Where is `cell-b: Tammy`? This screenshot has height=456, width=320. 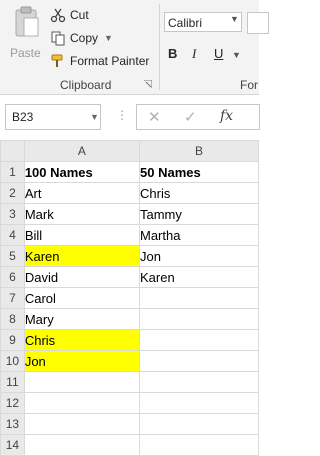
cell-b: Tammy is located at coordinates (199, 214).